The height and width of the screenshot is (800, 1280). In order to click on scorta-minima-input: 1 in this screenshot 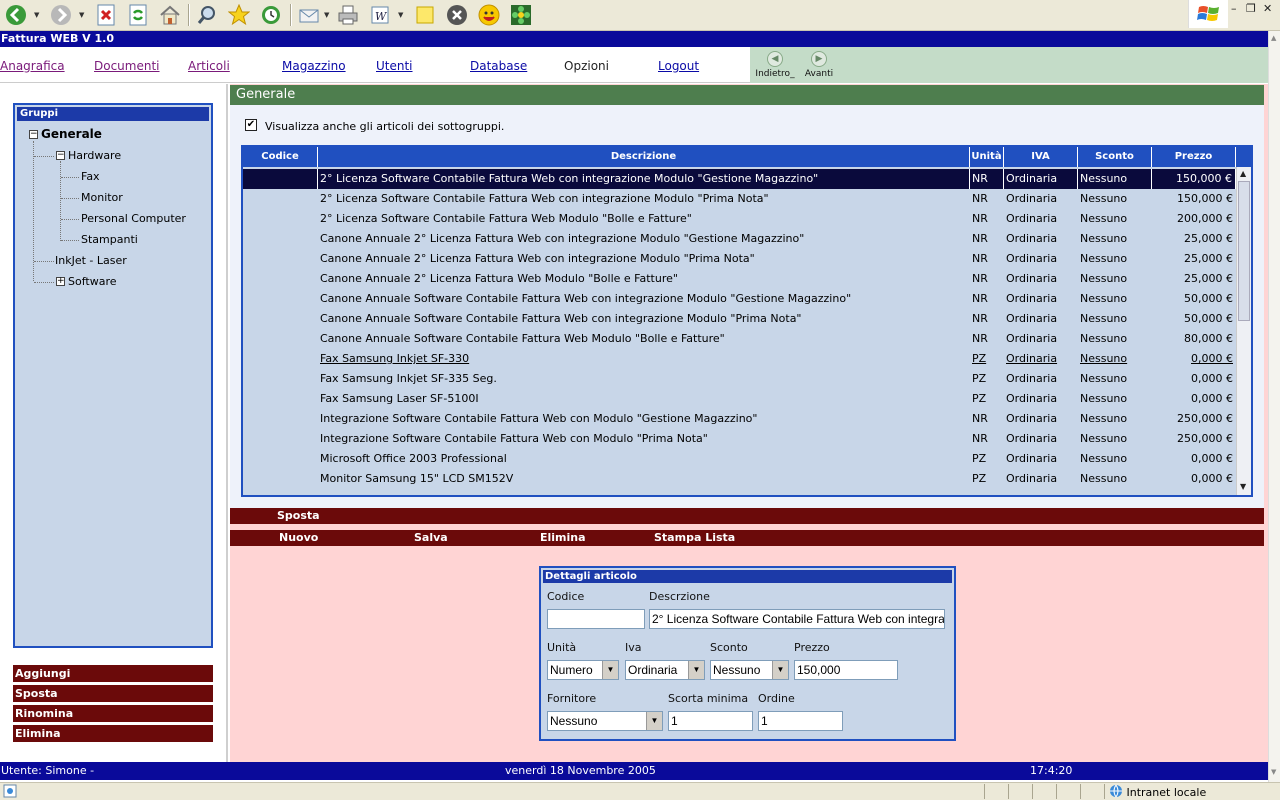, I will do `click(710, 721)`.